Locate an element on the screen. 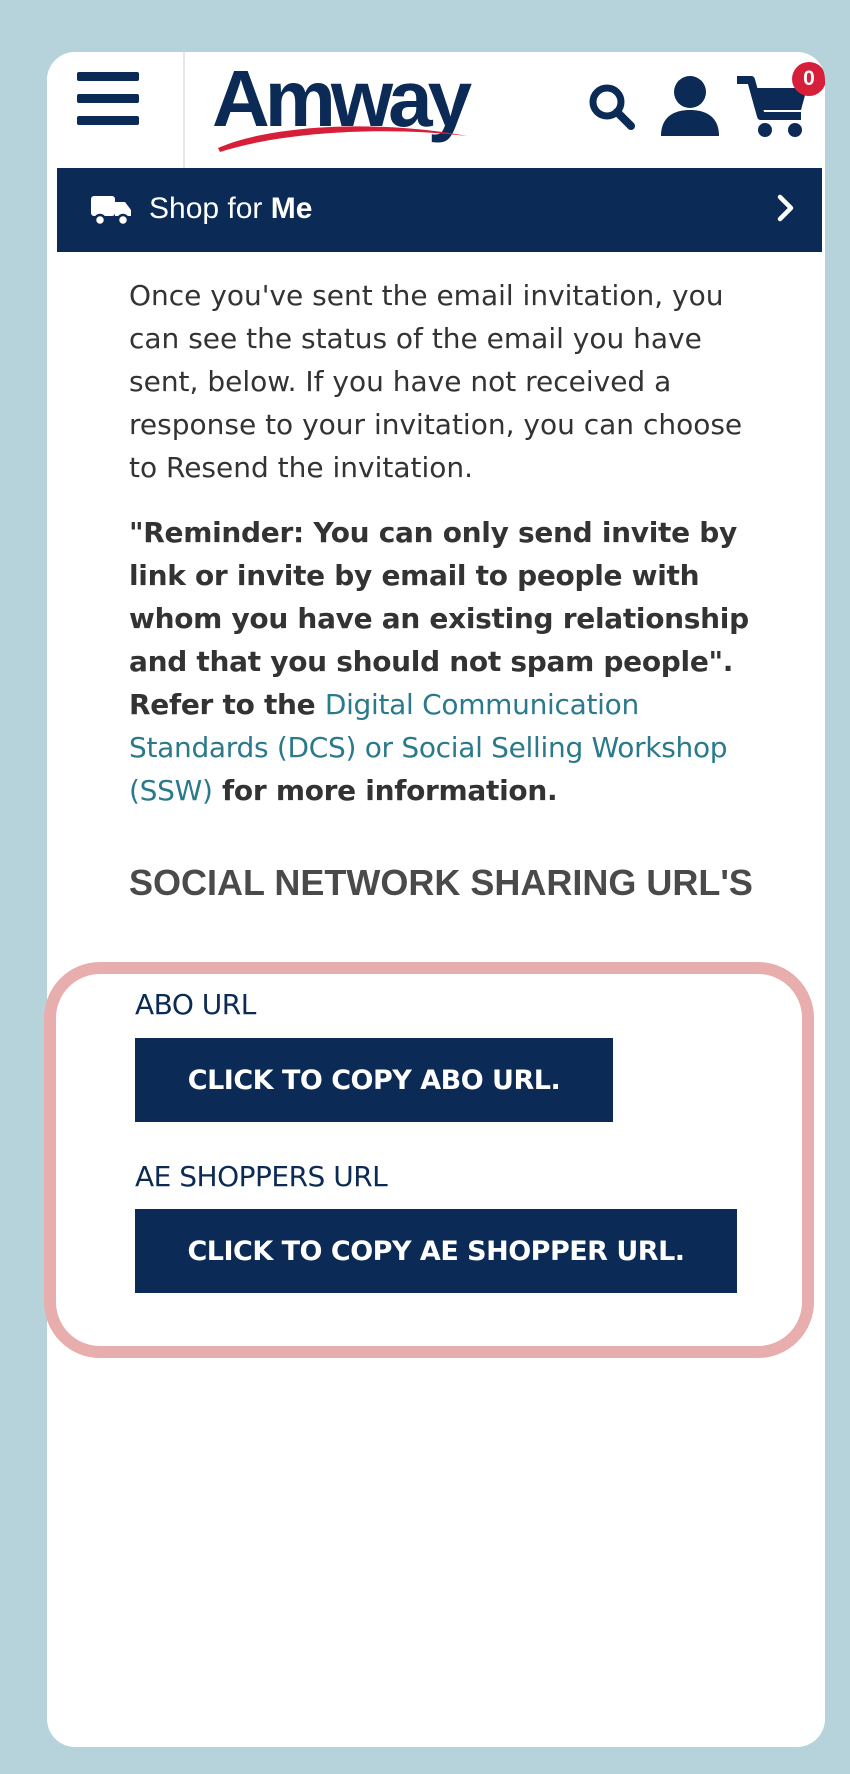 This screenshot has height=1774, width=850. reminder-suffix: for more information. is located at coordinates (390, 790).